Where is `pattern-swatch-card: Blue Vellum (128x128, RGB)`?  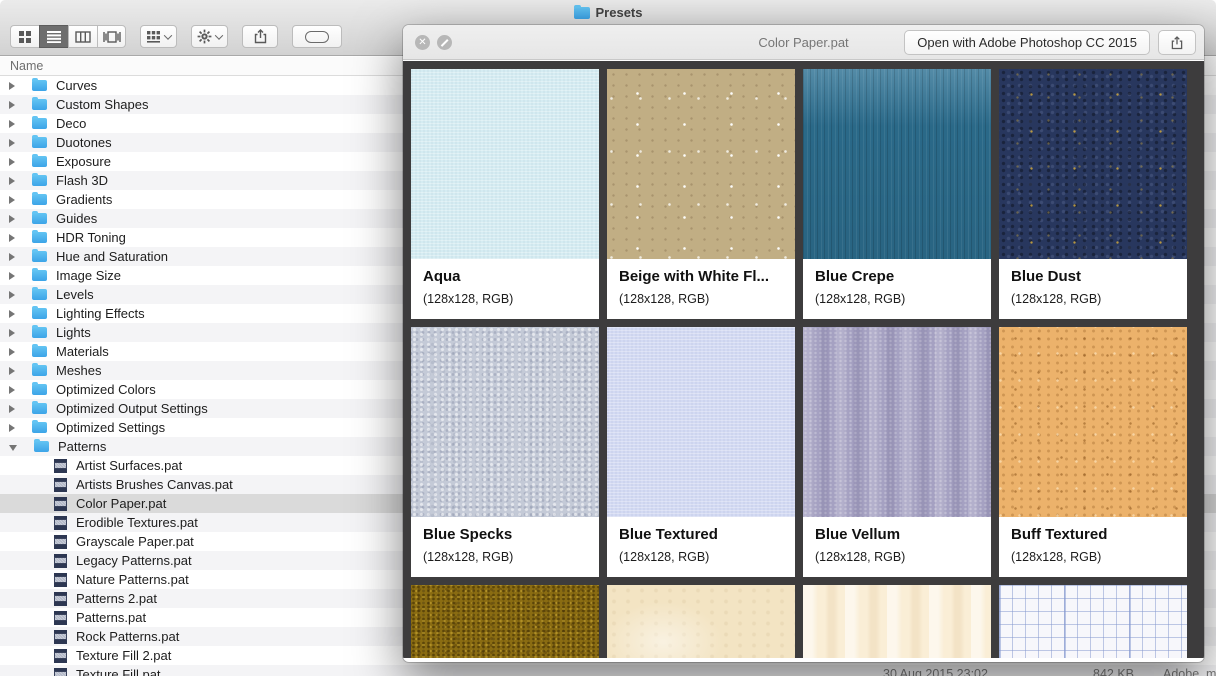 pattern-swatch-card: Blue Vellum (128x128, RGB) is located at coordinates (897, 452).